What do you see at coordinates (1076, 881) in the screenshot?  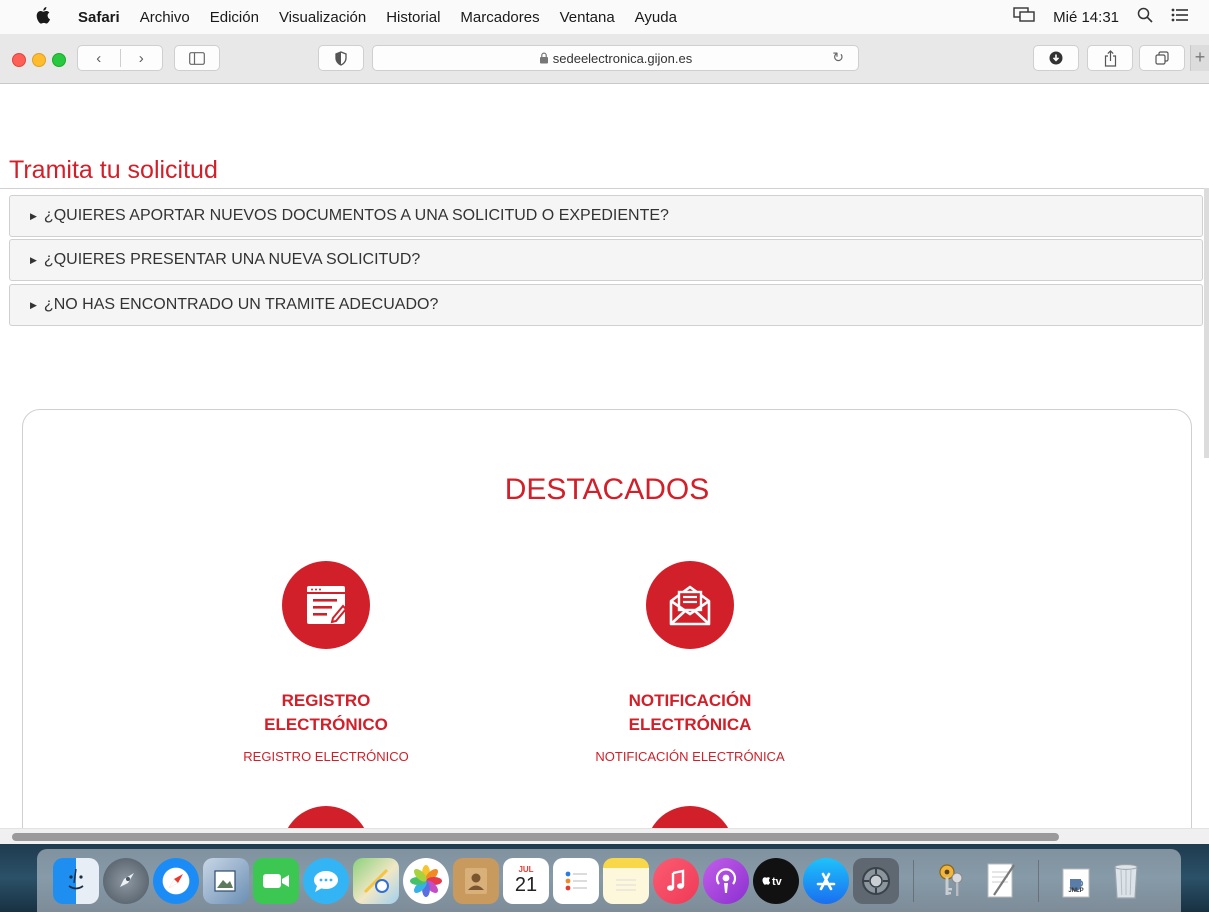 I see `jnlp-file-icon: JNLP` at bounding box center [1076, 881].